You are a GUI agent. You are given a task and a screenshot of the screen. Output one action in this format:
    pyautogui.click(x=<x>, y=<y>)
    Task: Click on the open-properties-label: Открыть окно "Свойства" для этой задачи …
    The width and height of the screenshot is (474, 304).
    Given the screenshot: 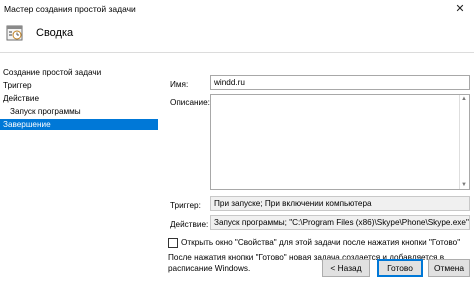 What is the action you would take?
    pyautogui.click(x=320, y=242)
    